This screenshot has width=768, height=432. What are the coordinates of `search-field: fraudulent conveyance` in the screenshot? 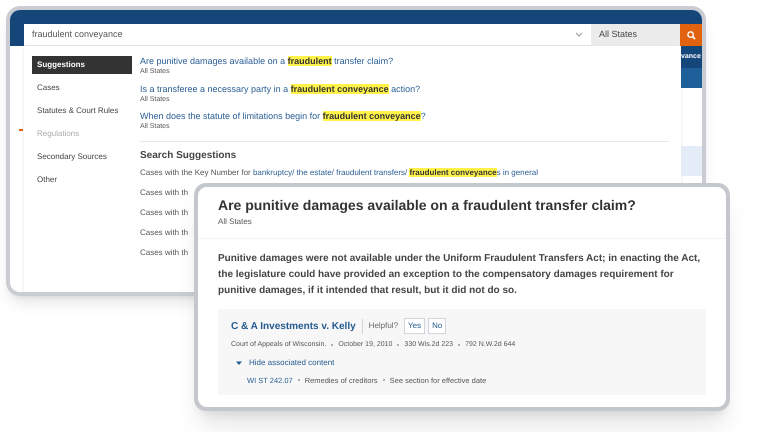 It's located at (307, 35).